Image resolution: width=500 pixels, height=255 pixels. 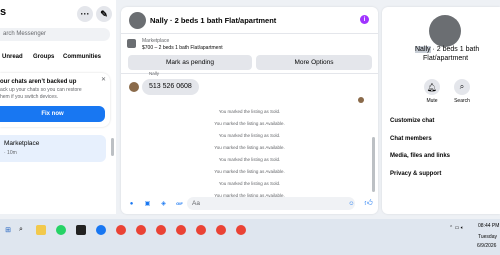 What do you see at coordinates (250, 237) in the screenshot?
I see `taskbar: ⊞ ⌕ ⌃ ▭ 🔈︎ 08:44 PM Tuesday 6/9/2026` at bounding box center [250, 237].